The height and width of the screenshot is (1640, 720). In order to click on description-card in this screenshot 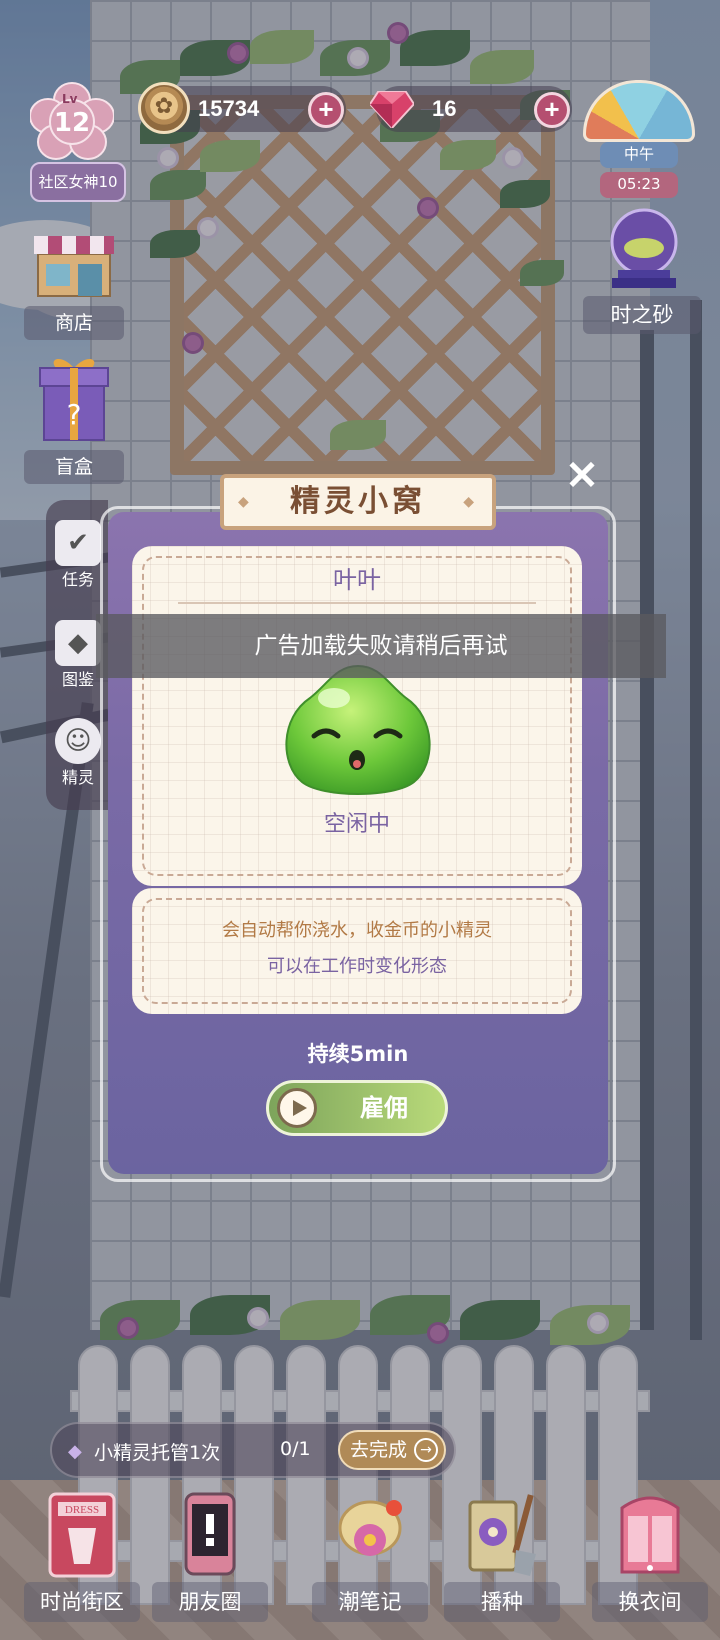, I will do `click(357, 951)`.